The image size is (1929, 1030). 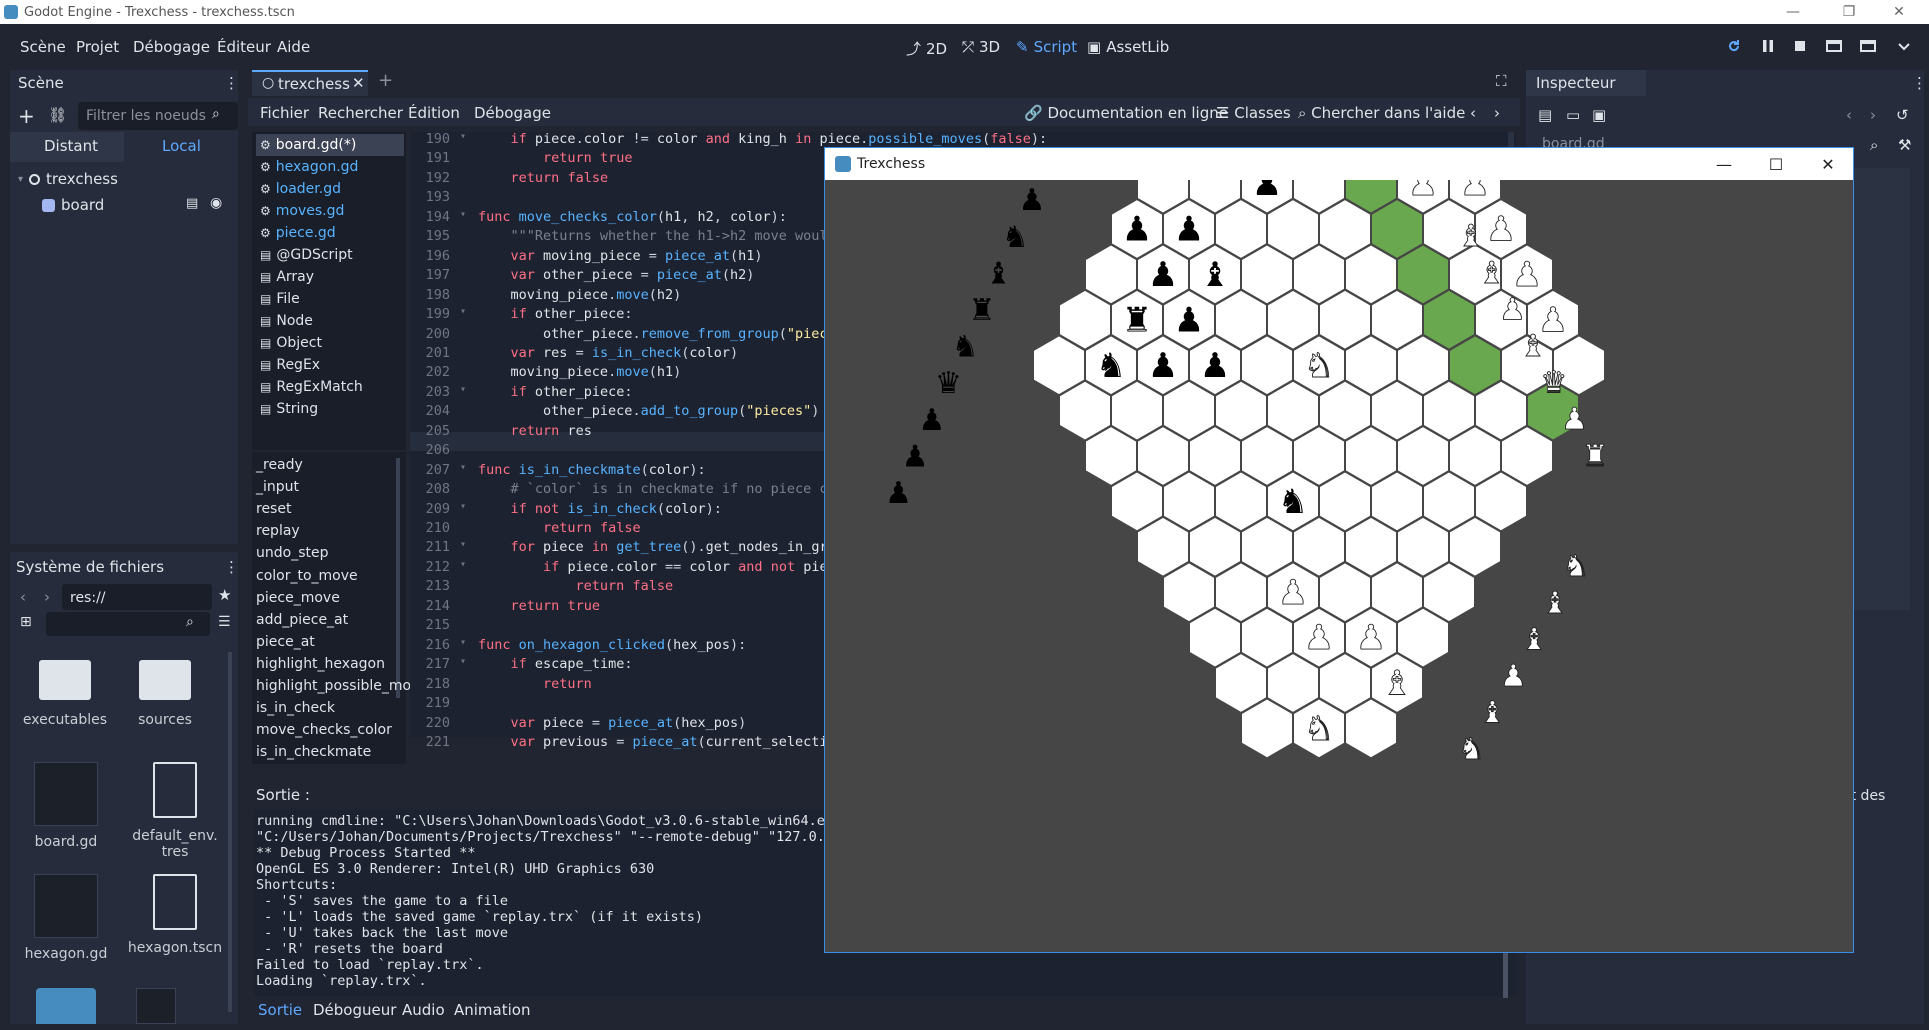 I want to click on maximize-button: ☐, so click(x=1776, y=164).